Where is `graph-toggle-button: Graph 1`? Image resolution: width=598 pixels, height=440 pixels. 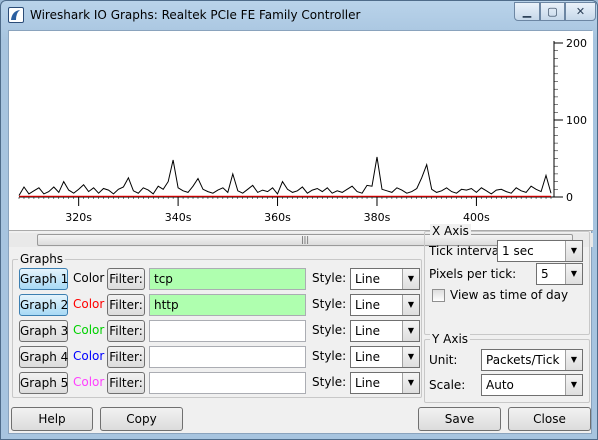
graph-toggle-button: Graph 1 is located at coordinates (43, 279).